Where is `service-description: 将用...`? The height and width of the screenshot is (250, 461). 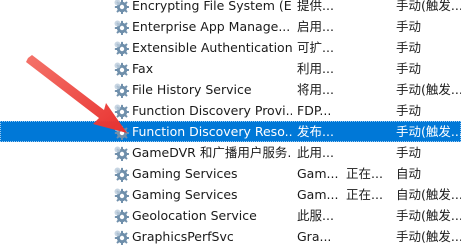 service-description: 将用... is located at coordinates (315, 89).